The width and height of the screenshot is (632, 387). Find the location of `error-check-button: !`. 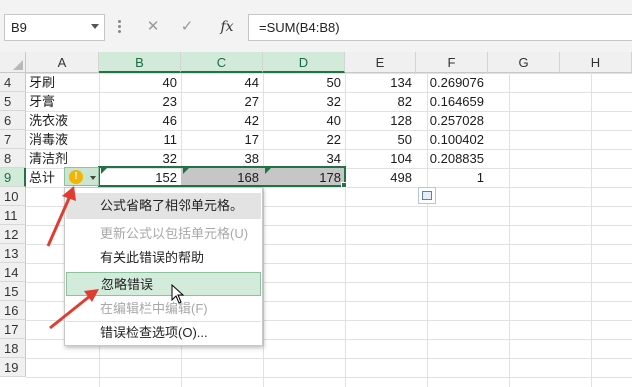

error-check-button: ! is located at coordinates (81, 176).